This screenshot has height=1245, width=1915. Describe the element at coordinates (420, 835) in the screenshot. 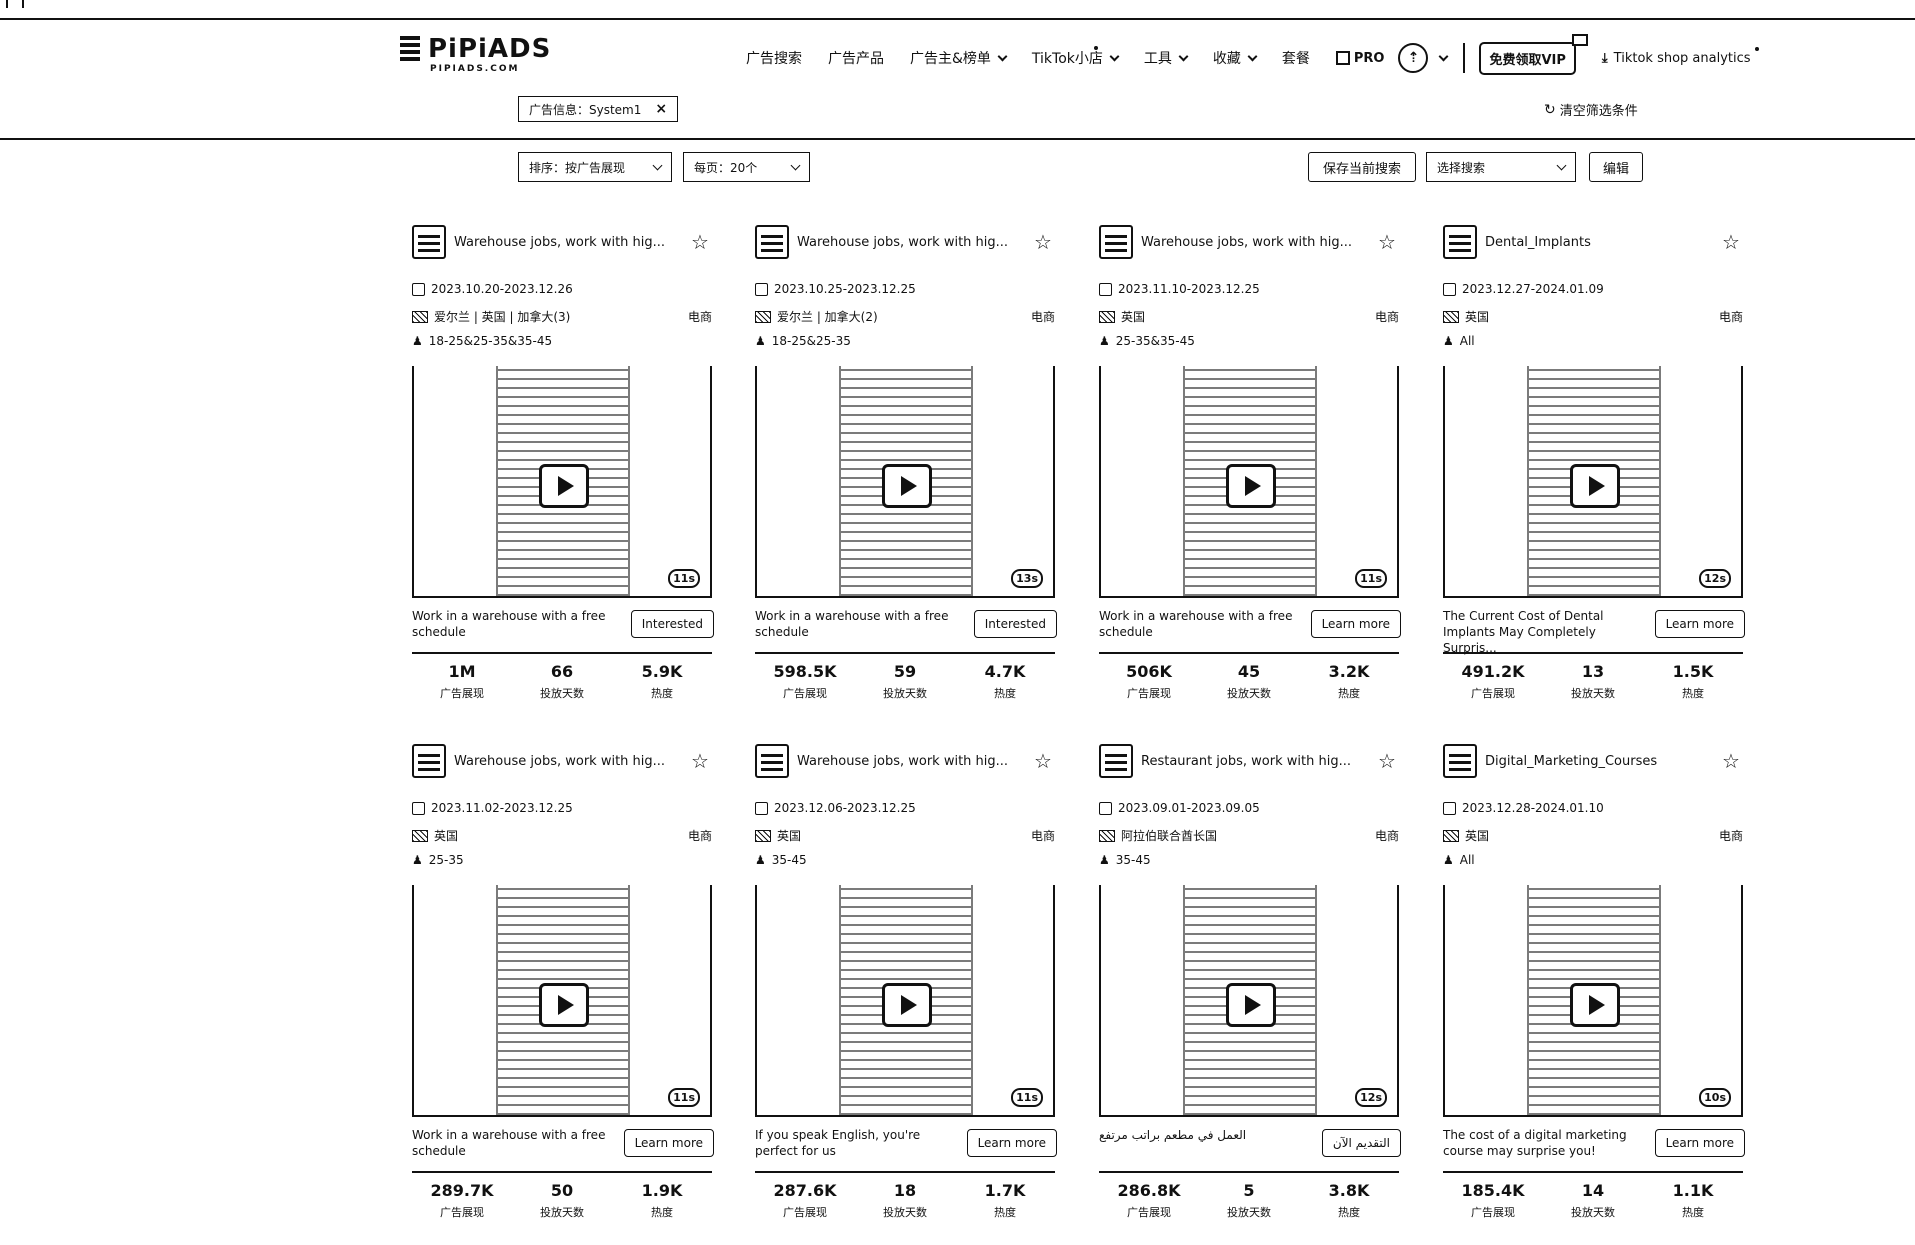

I see `flag-icon` at that location.